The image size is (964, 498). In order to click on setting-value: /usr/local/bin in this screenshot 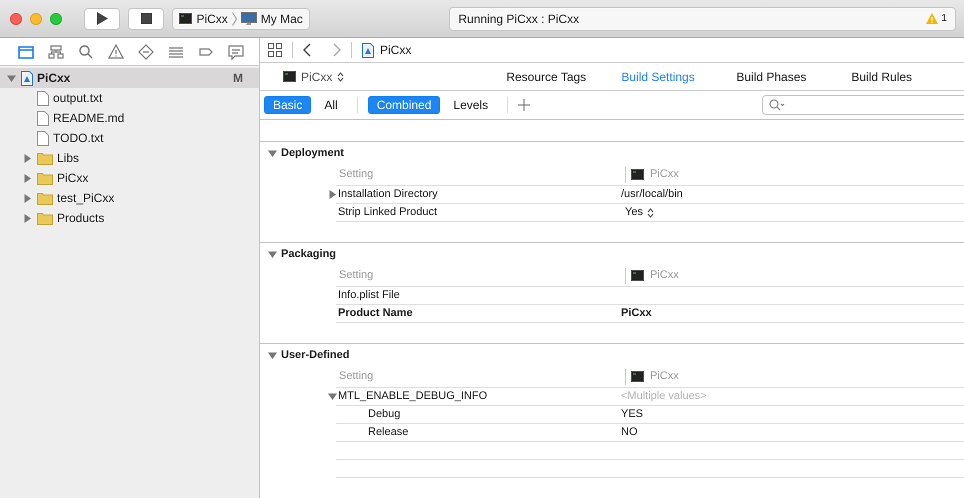, I will do `click(652, 194)`.